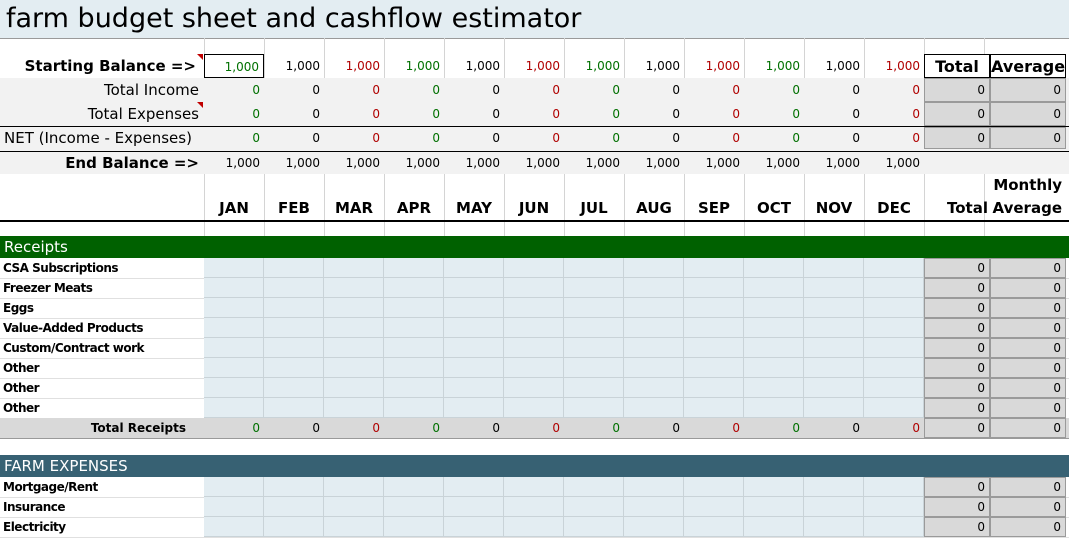 The width and height of the screenshot is (1069, 539). What do you see at coordinates (957, 138) in the screenshot?
I see `net-total-cell: 0` at bounding box center [957, 138].